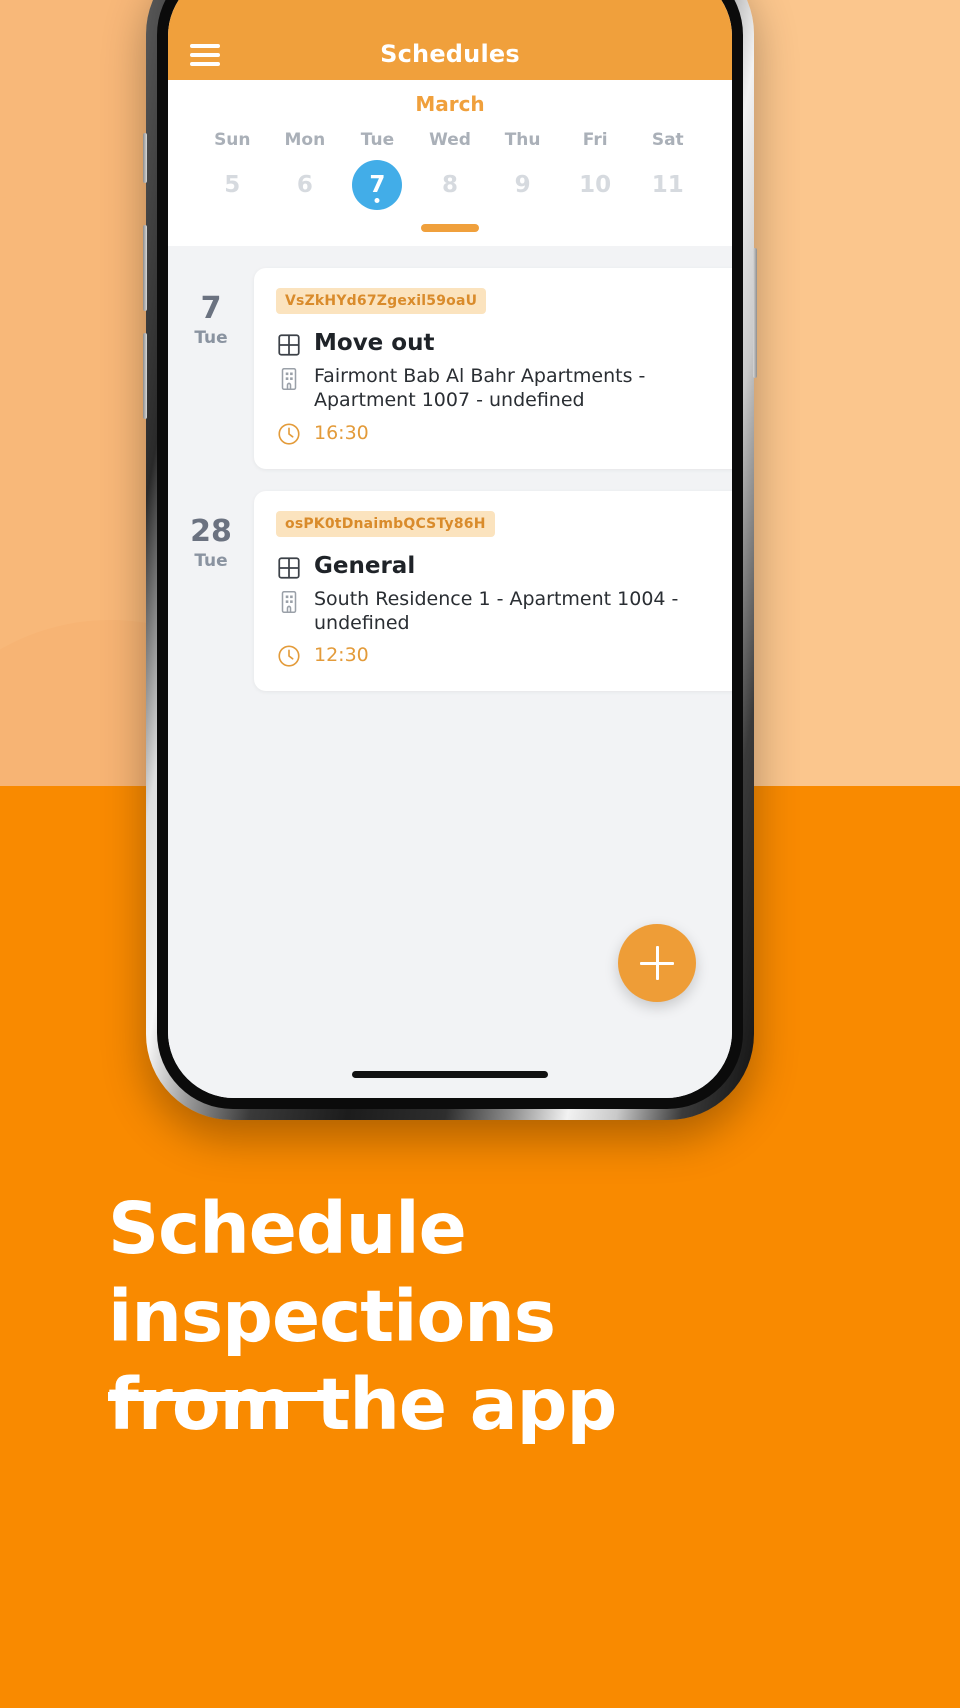 The image size is (960, 1708). Describe the element at coordinates (145, 268) in the screenshot. I see `phone-button-volume-up` at that location.